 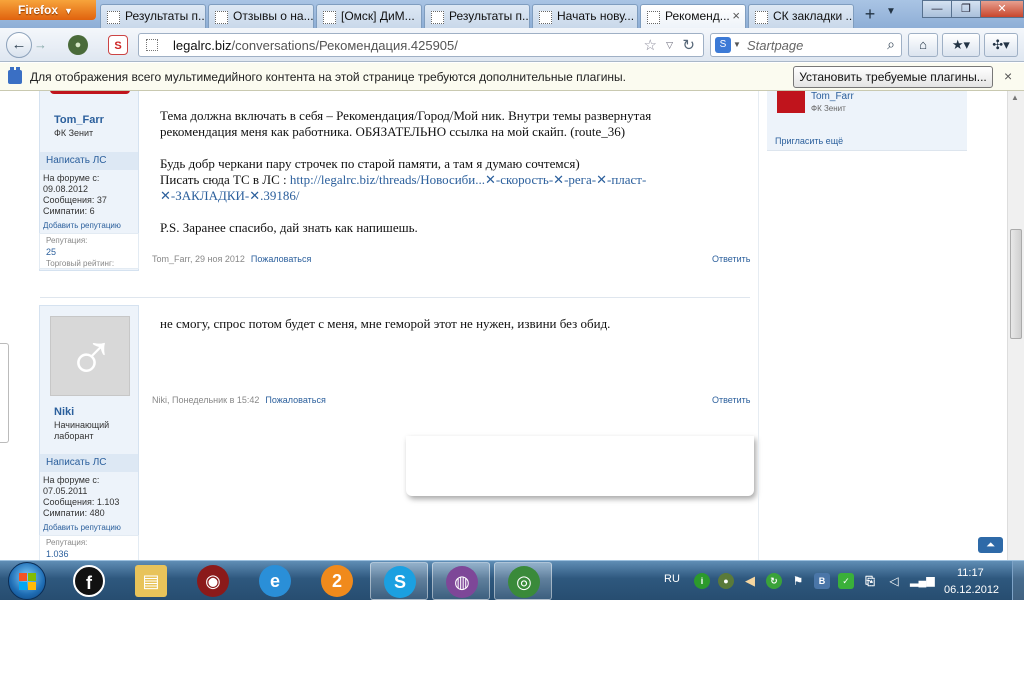 I want to click on sidebar-participants: Tom_Farr ФК Зенит Пригласить ещё, so click(x=867, y=121).